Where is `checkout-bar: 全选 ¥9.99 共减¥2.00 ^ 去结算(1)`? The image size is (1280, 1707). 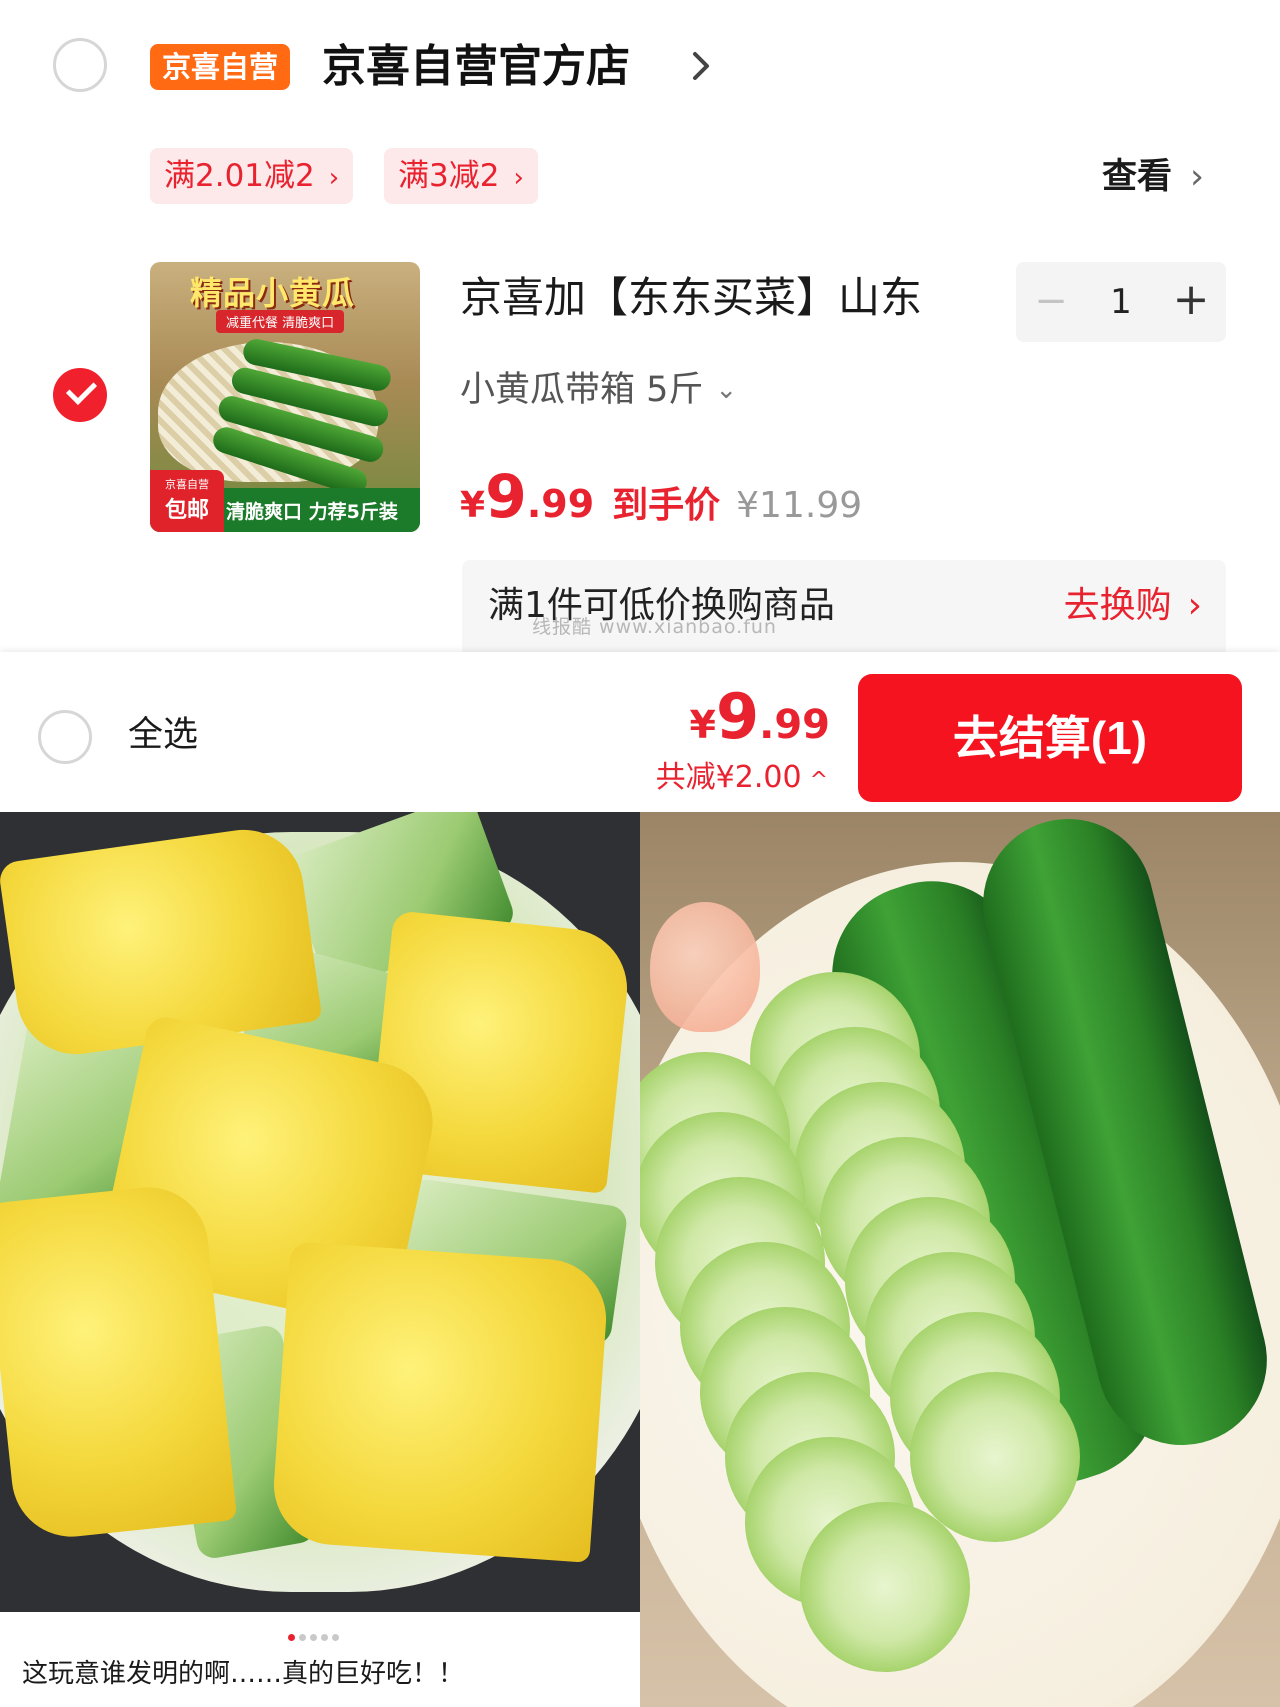
checkout-bar: 全选 ¥9.99 共减¥2.00 ^ 去结算(1) is located at coordinates (640, 732).